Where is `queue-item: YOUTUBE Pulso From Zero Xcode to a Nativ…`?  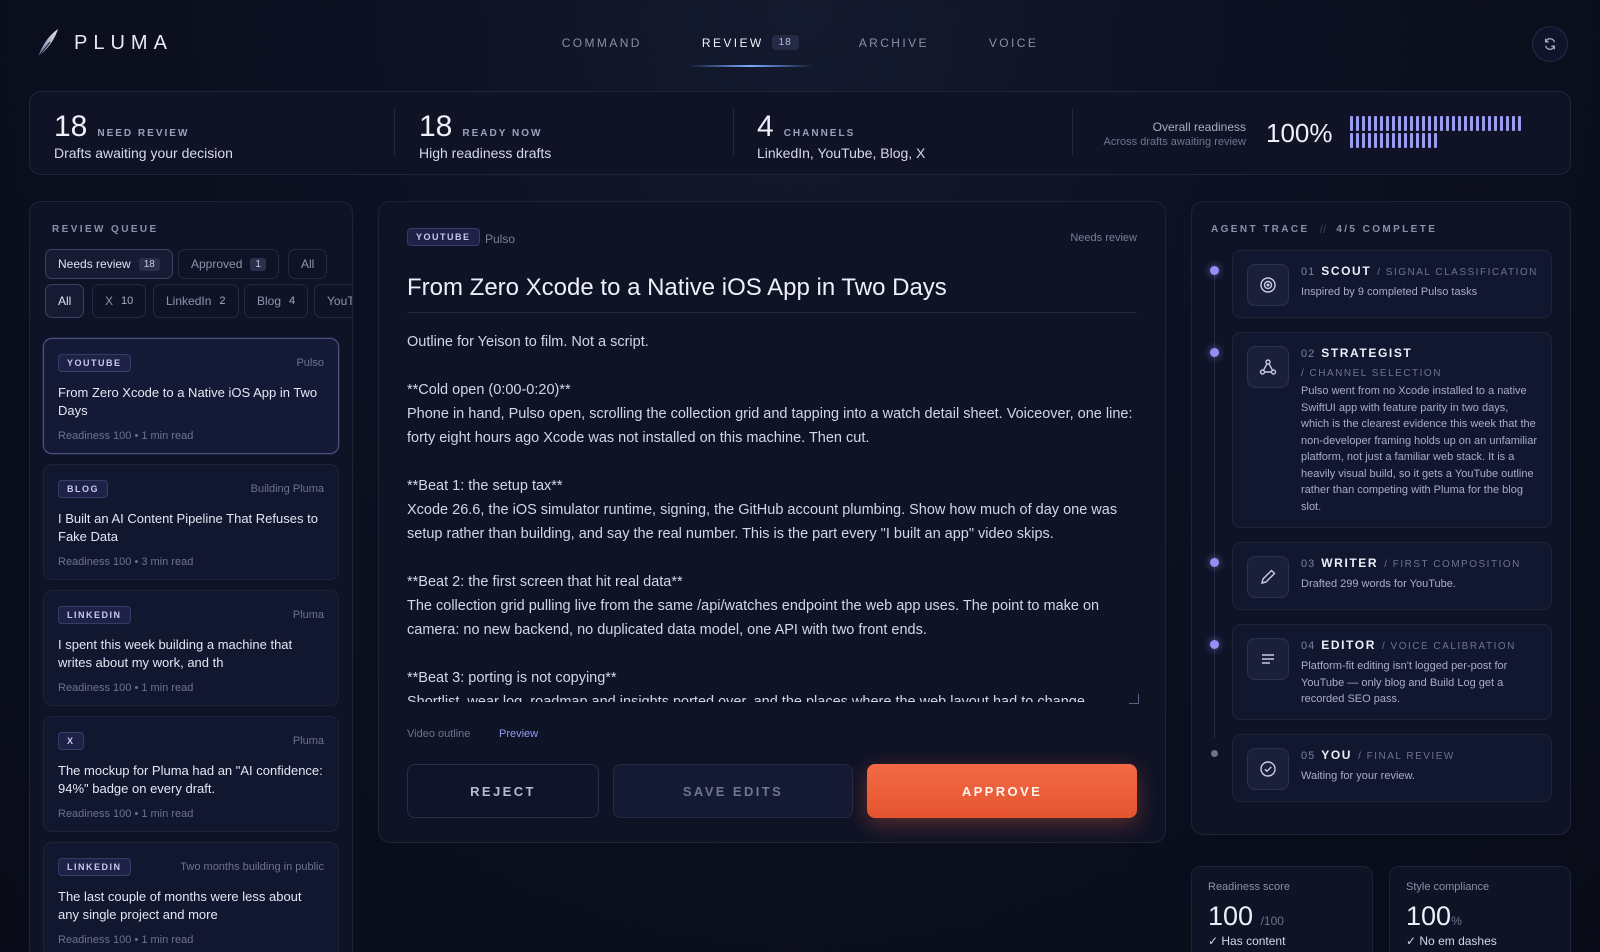 queue-item: YOUTUBE Pulso From Zero Xcode to a Nativ… is located at coordinates (191, 396).